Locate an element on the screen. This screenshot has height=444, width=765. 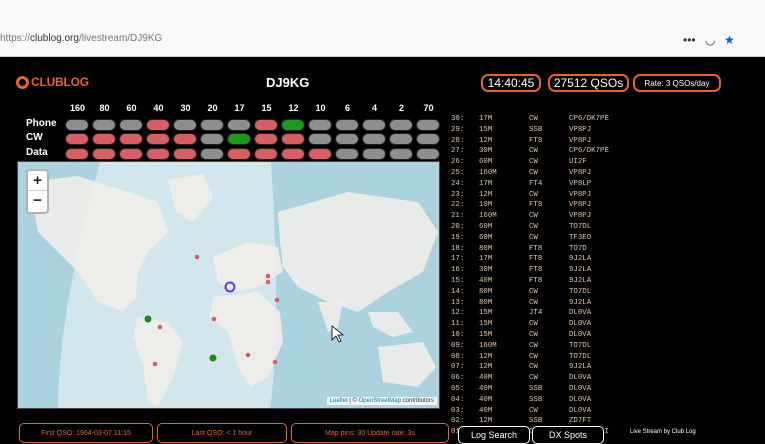
map-zoom-control: + − is located at coordinates (37, 191).